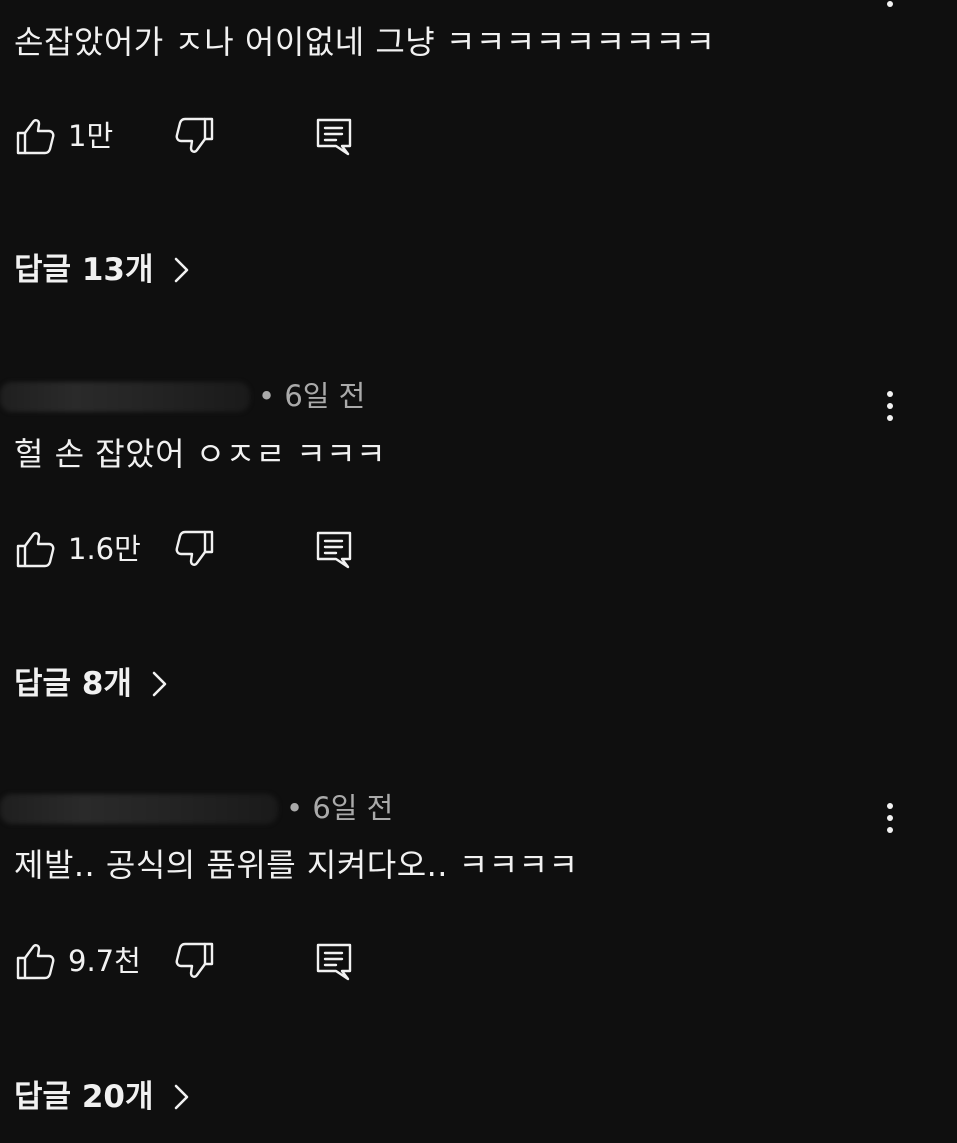 The width and height of the screenshot is (957, 1143). Describe the element at coordinates (200, 454) in the screenshot. I see `comment-text: 헐 손 잡았어 ㅇㅈㄹ ㅋㅋㅋ` at that location.